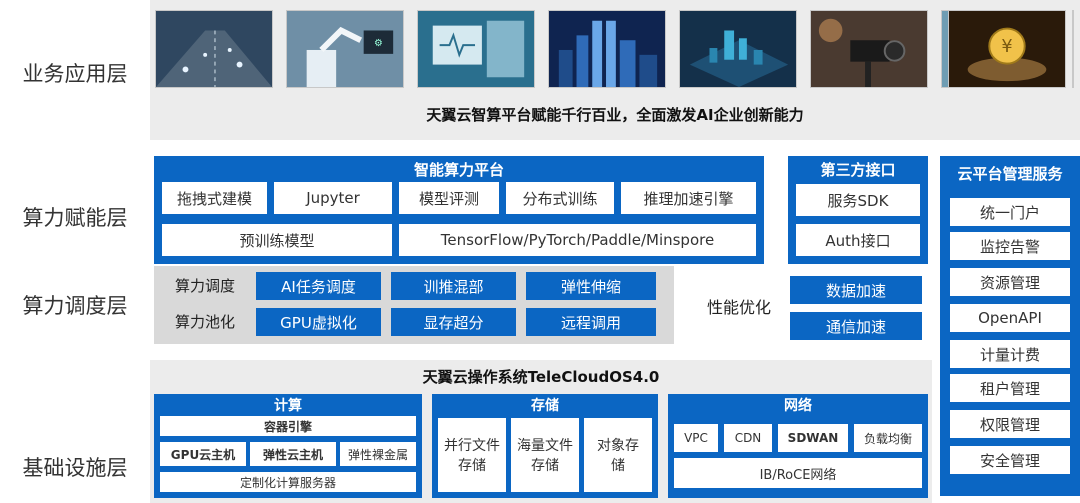 This screenshot has width=1080, height=503. What do you see at coordinates (856, 326) in the screenshot?
I see `perf-comm-accel: 通信加速` at bounding box center [856, 326].